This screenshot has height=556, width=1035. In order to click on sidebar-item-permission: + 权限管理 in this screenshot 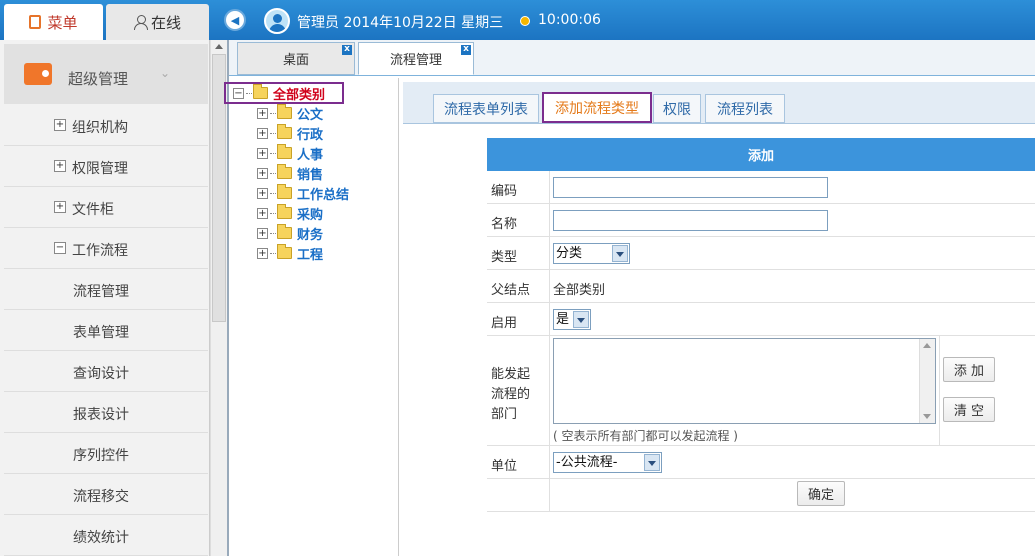, I will do `click(106, 167)`.